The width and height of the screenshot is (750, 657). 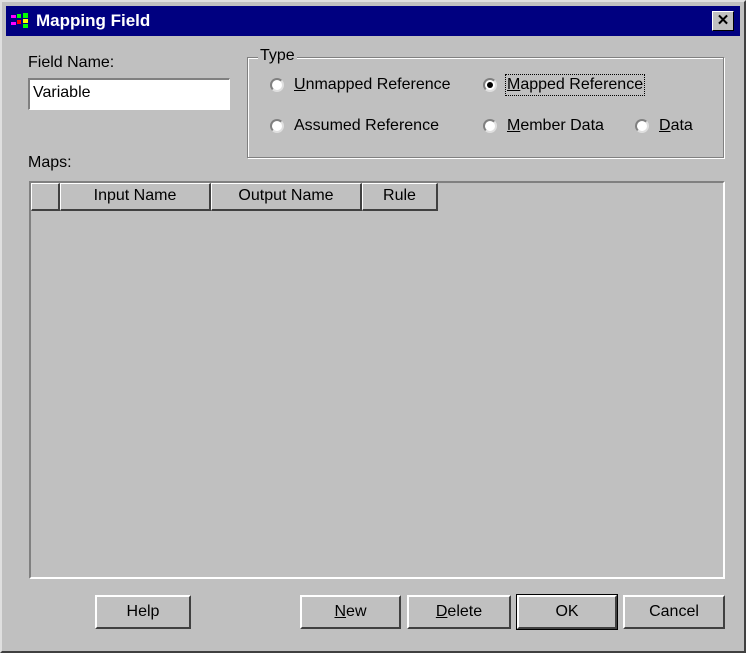 What do you see at coordinates (129, 94) in the screenshot?
I see `field-name-input: Variable` at bounding box center [129, 94].